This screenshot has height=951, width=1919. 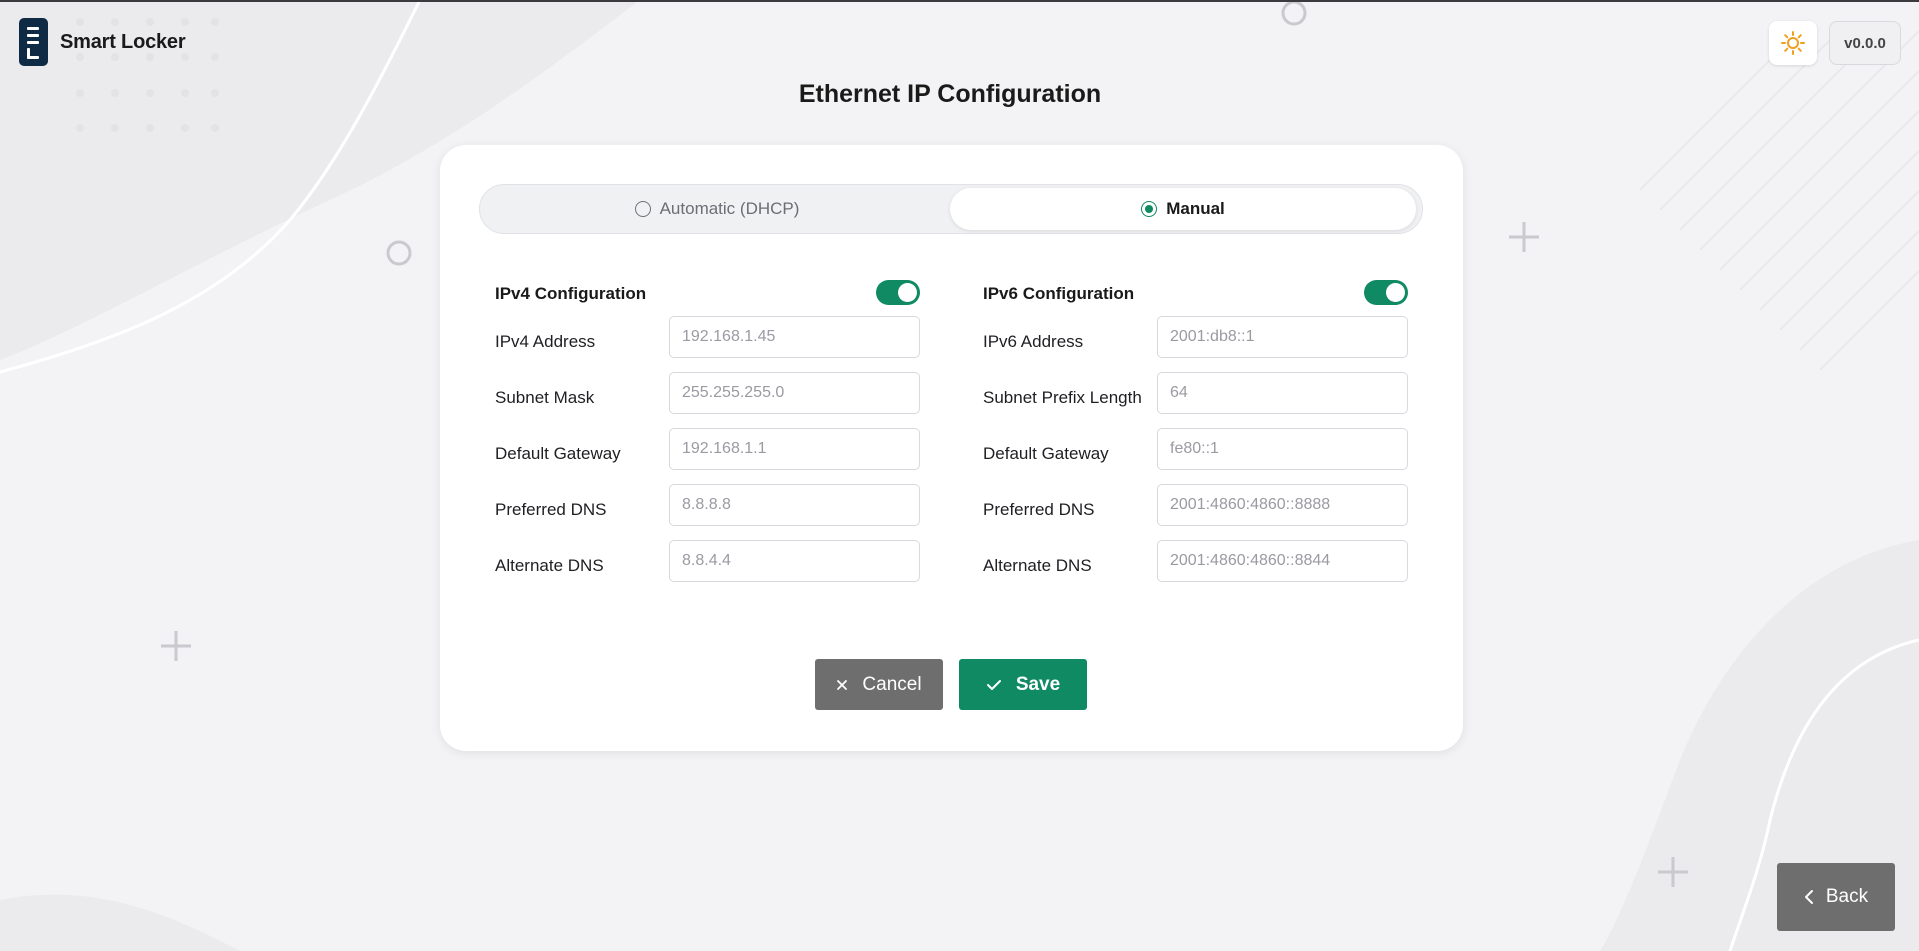 I want to click on top-border, so click(x=959, y=1).